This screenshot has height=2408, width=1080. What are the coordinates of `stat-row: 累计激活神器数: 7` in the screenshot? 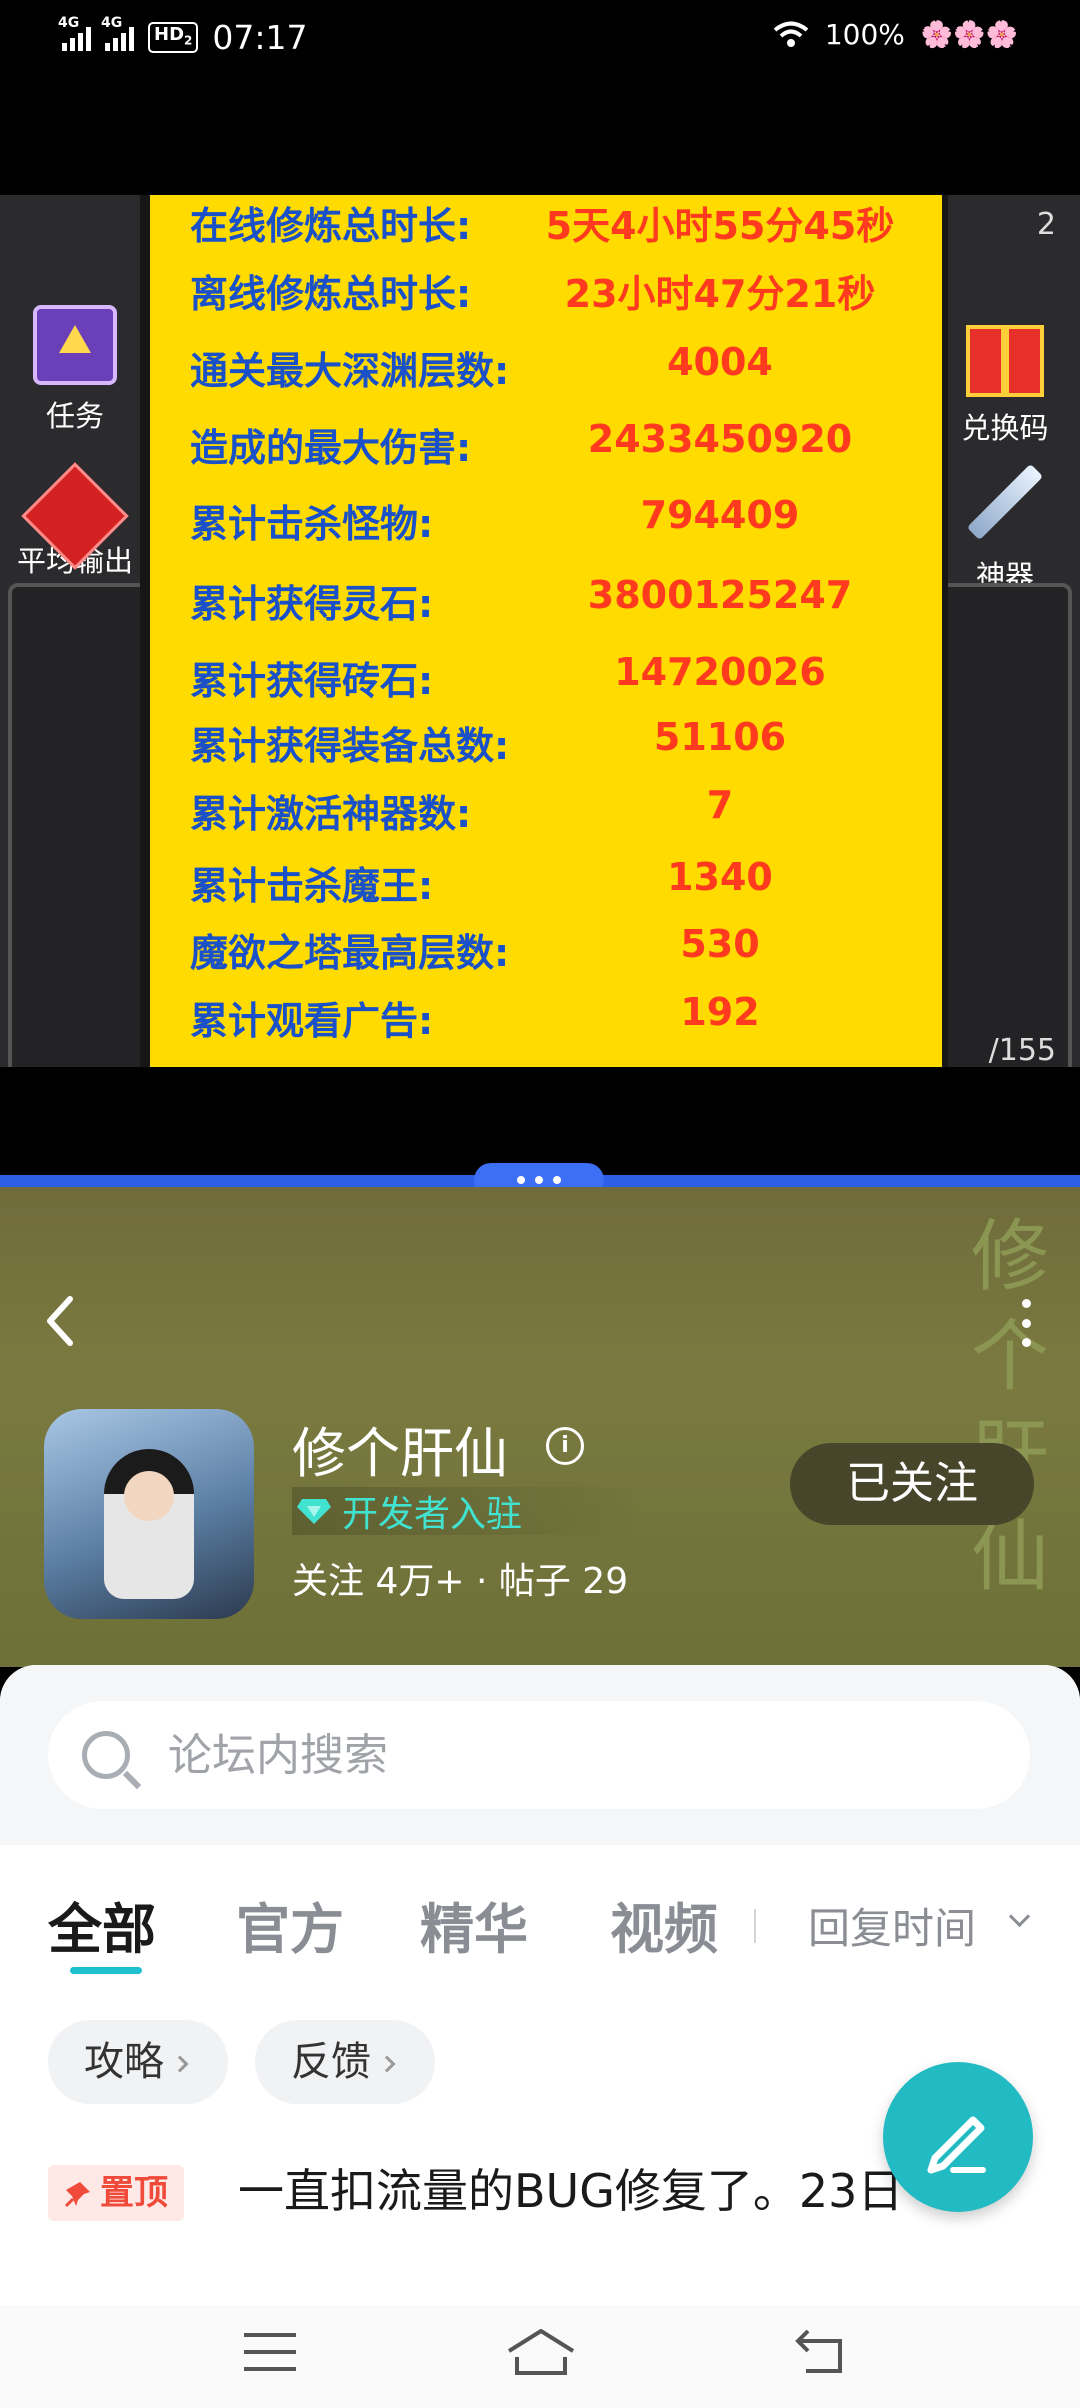 It's located at (546, 813).